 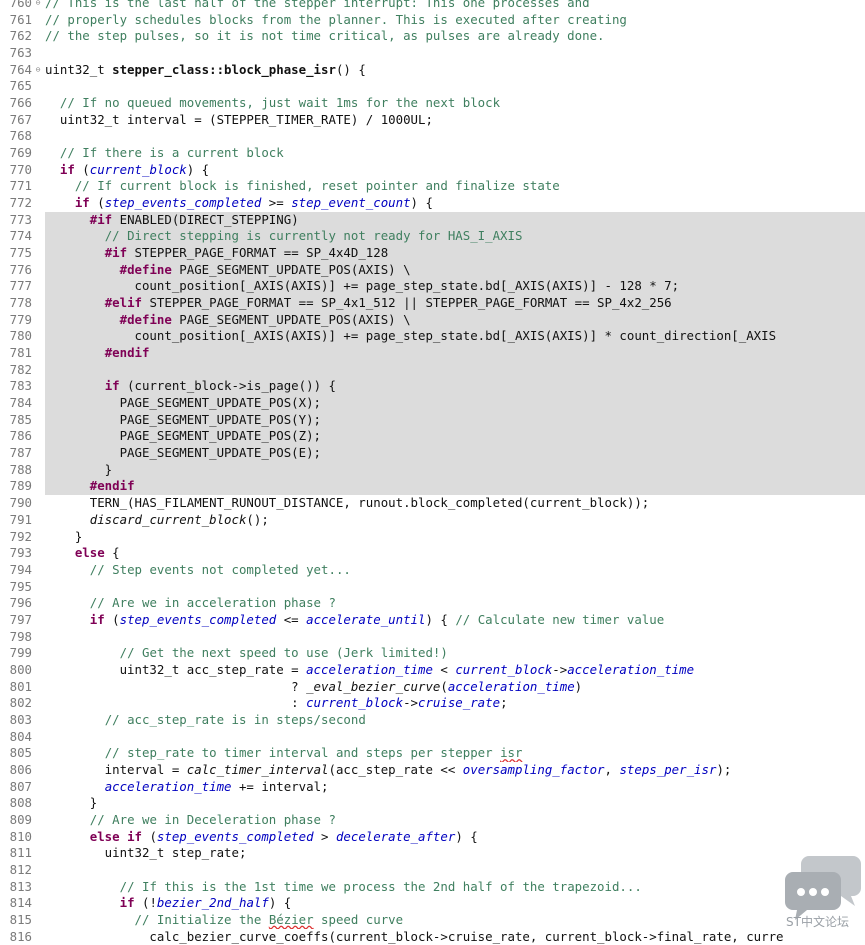 What do you see at coordinates (432, 920) in the screenshot?
I see `code-line: 815 // Initialize the Bézier speed curve` at bounding box center [432, 920].